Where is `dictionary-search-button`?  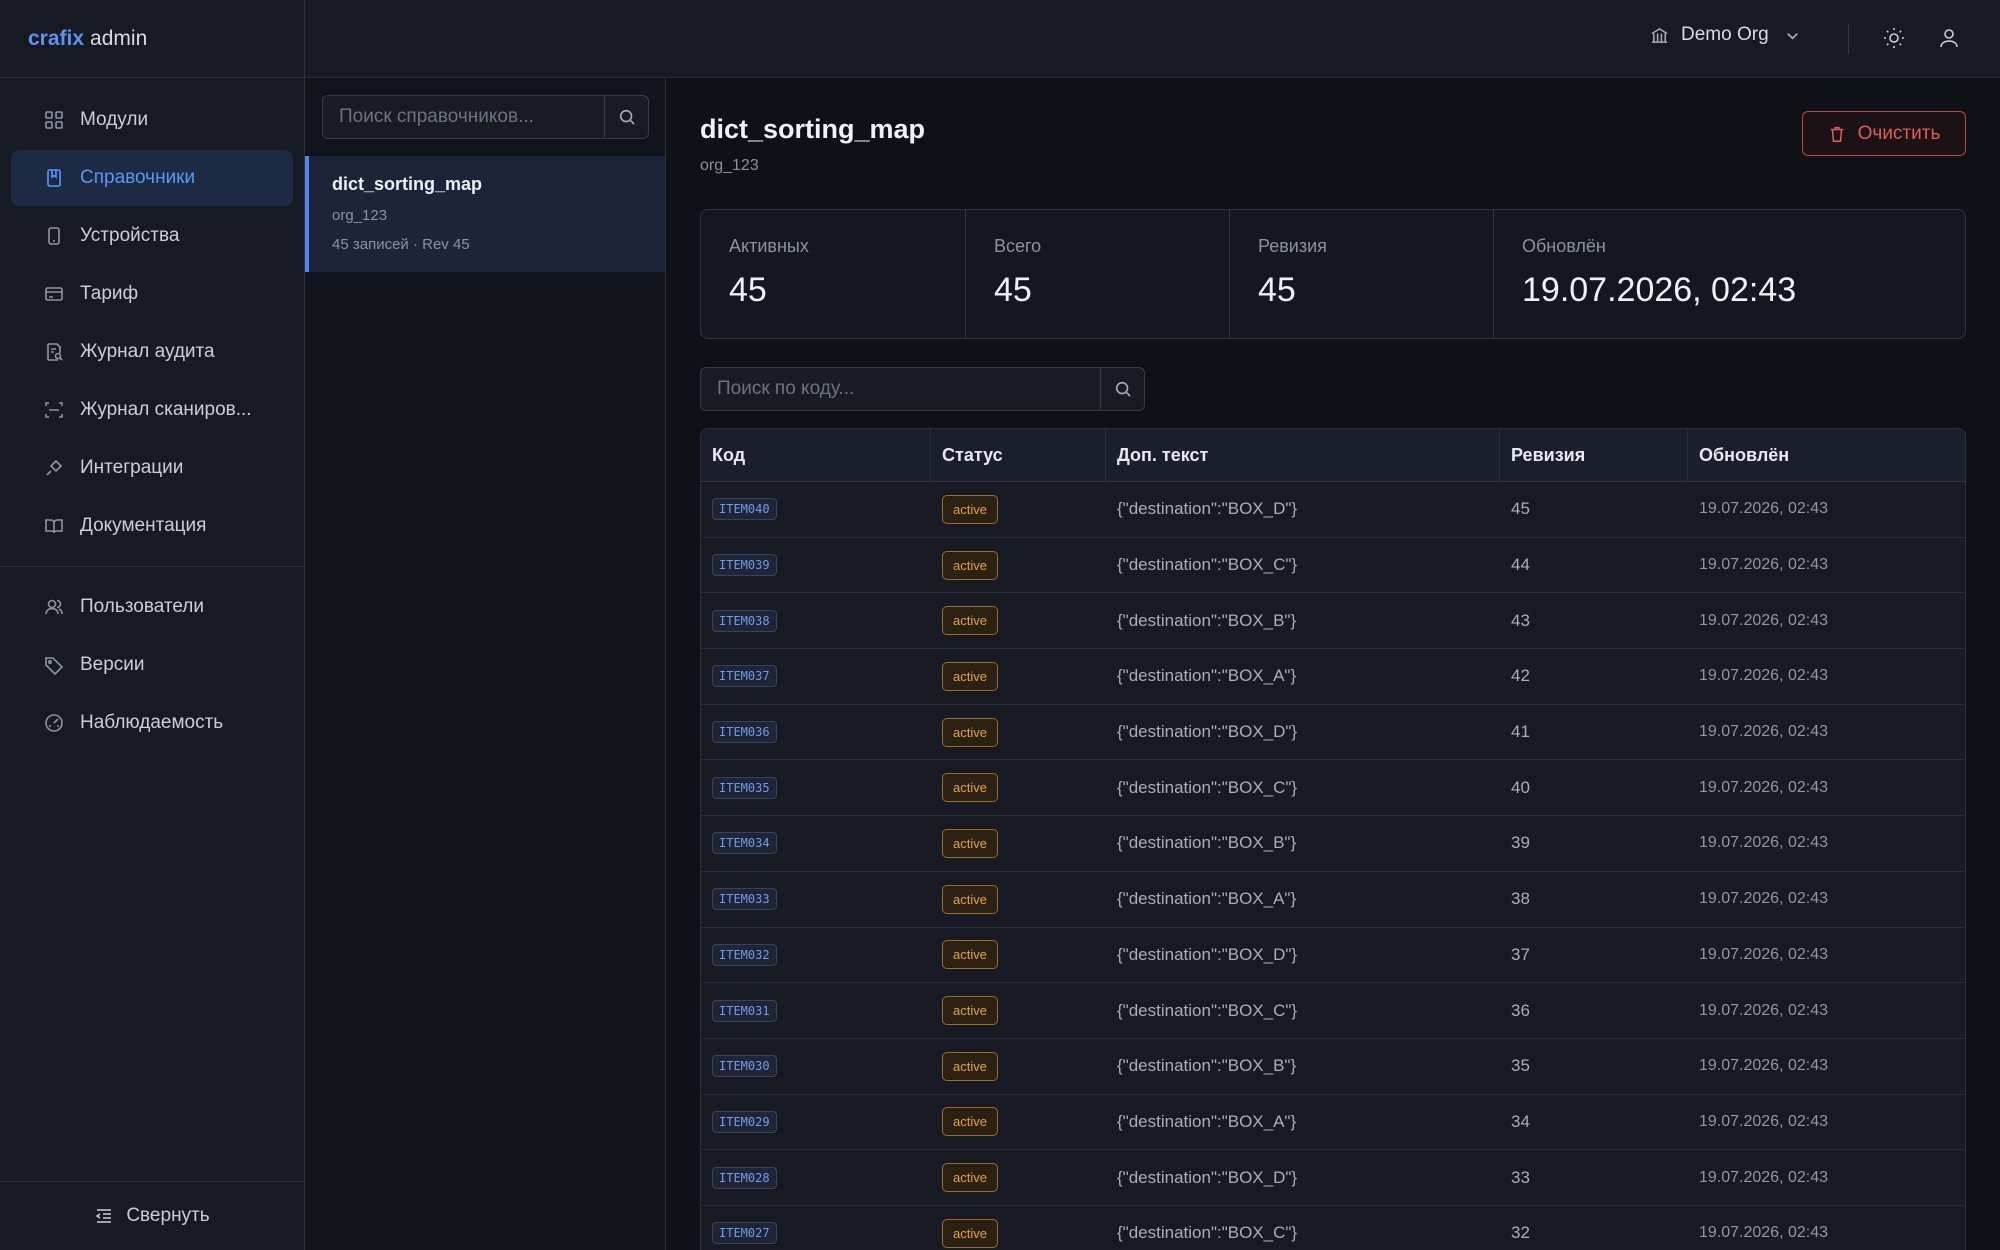 dictionary-search-button is located at coordinates (626, 117).